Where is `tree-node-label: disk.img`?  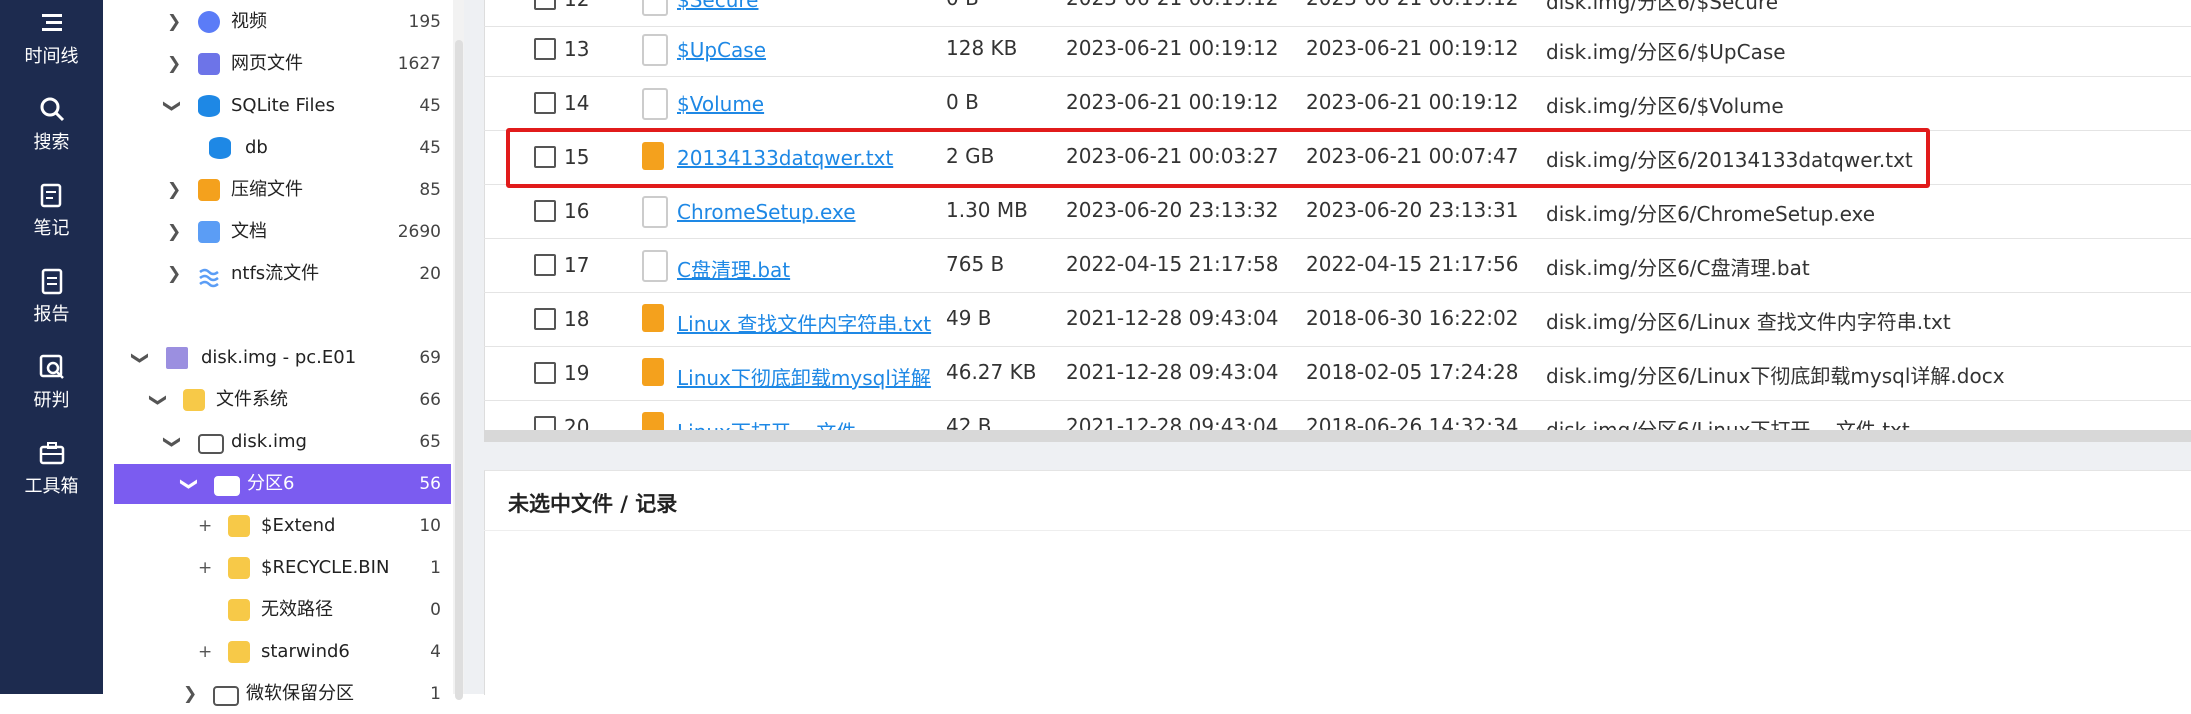 tree-node-label: disk.img is located at coordinates (269, 441).